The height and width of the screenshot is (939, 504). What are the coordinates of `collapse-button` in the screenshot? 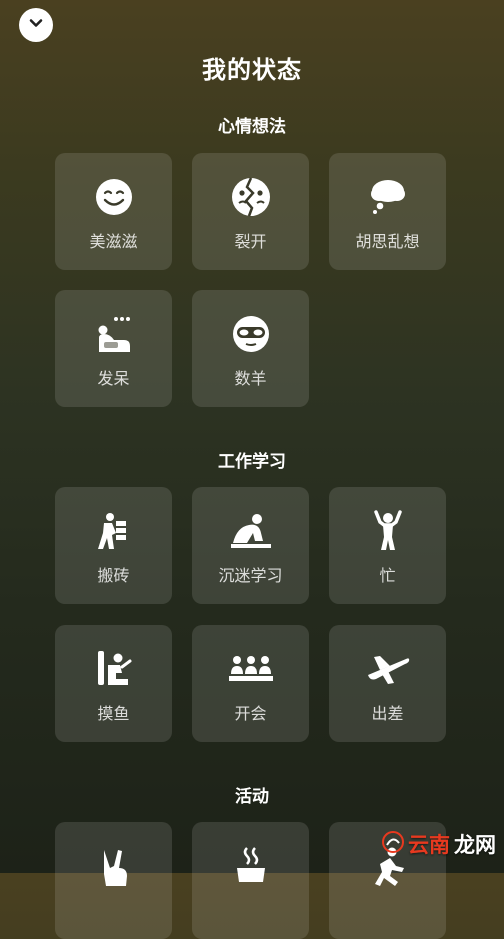 It's located at (36, 25).